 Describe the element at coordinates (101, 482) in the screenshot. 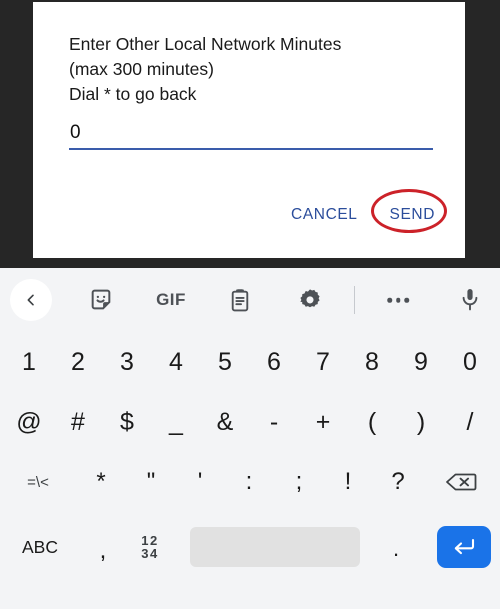

I see `key-asterisk: *` at that location.